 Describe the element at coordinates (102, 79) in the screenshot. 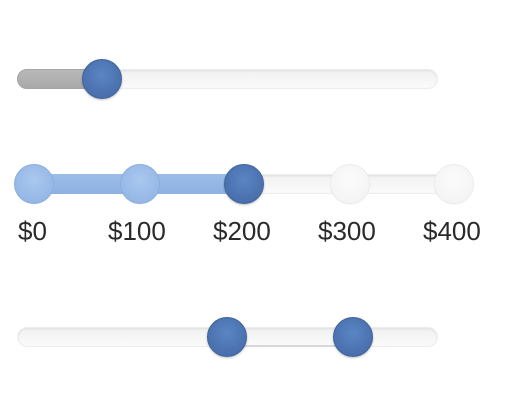

I see `slider-handle` at that location.